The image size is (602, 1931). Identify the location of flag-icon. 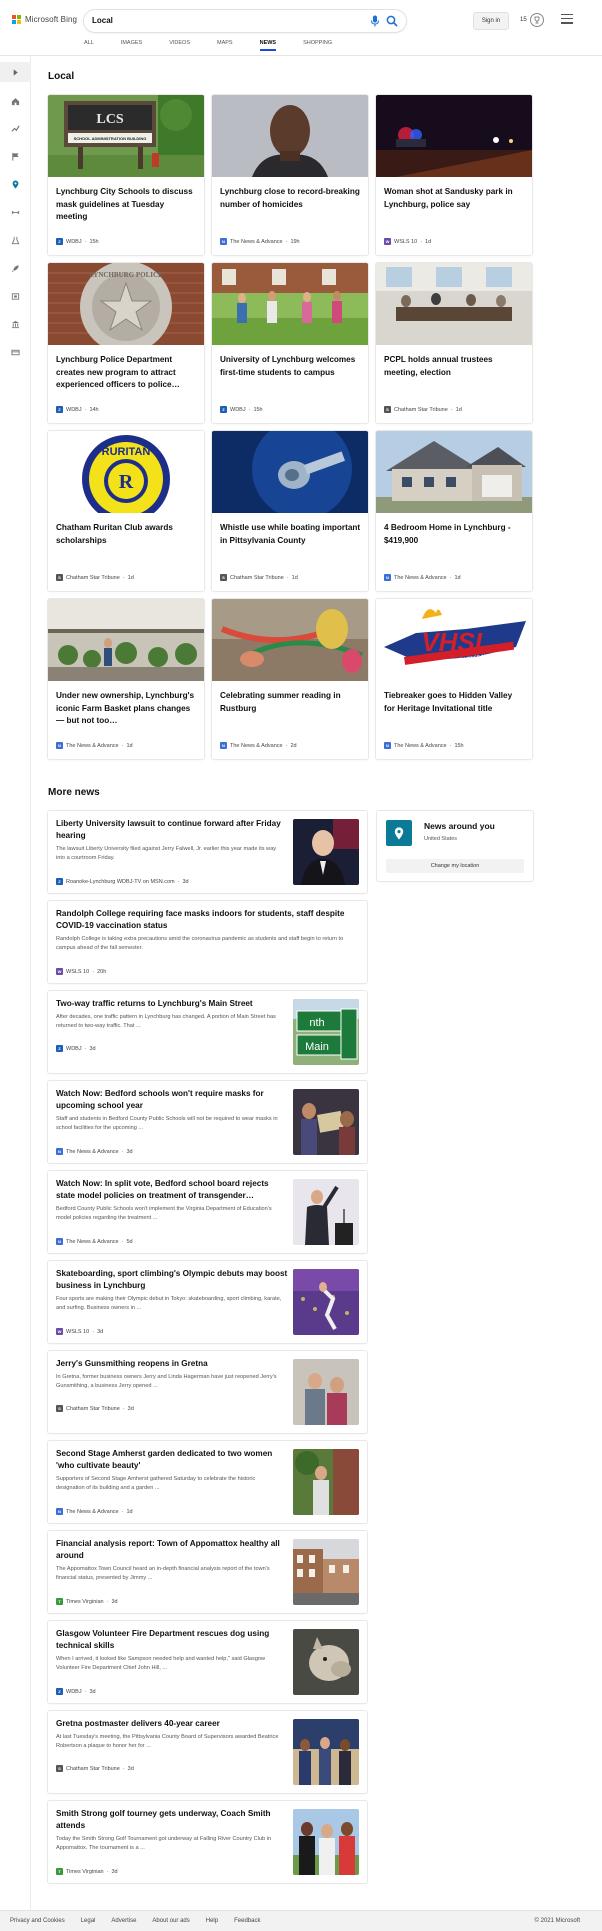
(15, 156).